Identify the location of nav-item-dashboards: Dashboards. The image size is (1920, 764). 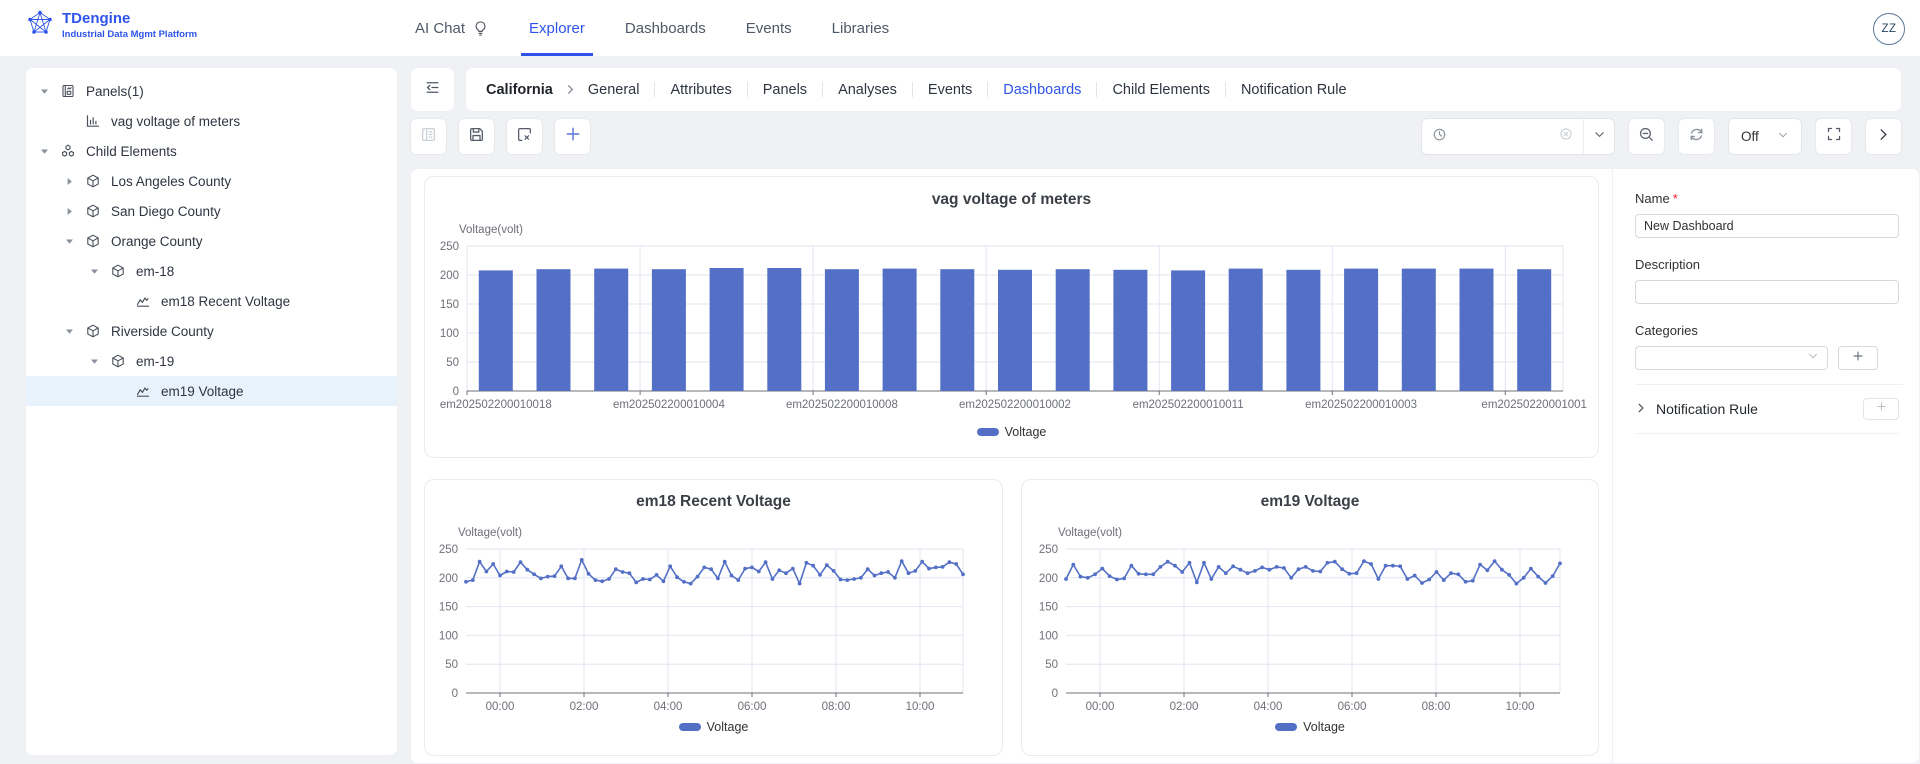
(665, 28).